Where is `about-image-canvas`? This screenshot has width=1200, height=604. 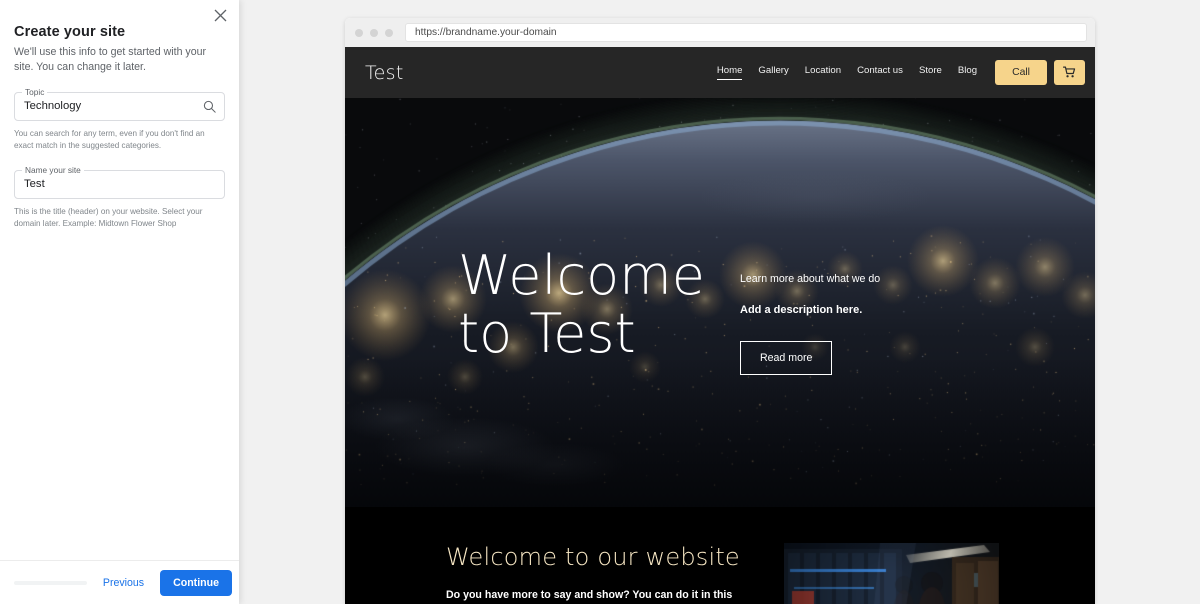
about-image-canvas is located at coordinates (891, 573).